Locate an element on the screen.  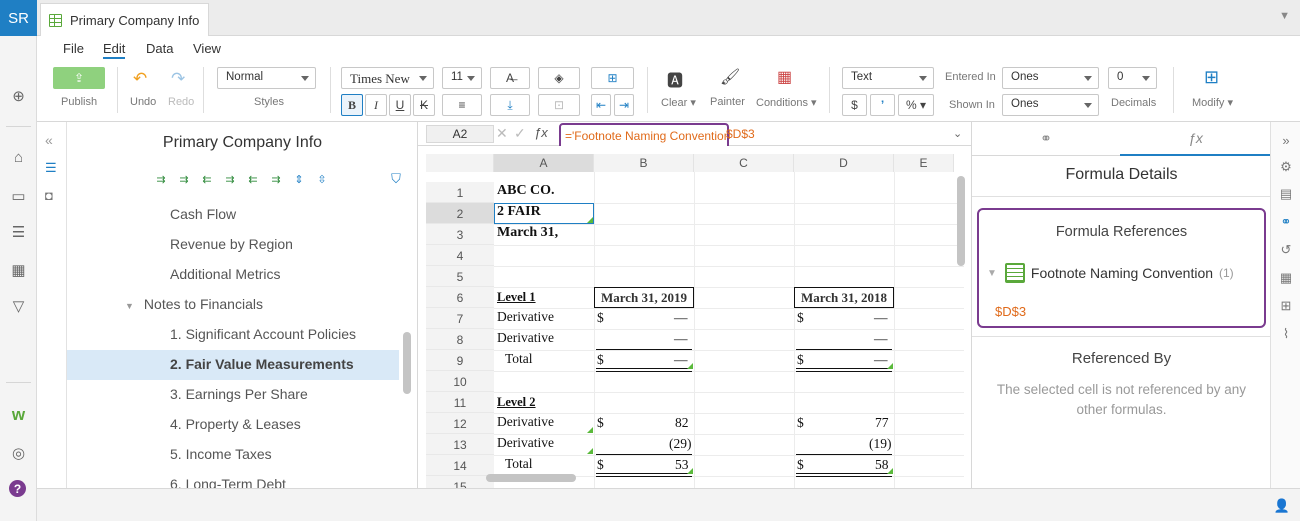
indent-section-icon: ⇉ is located at coordinates (276, 179).